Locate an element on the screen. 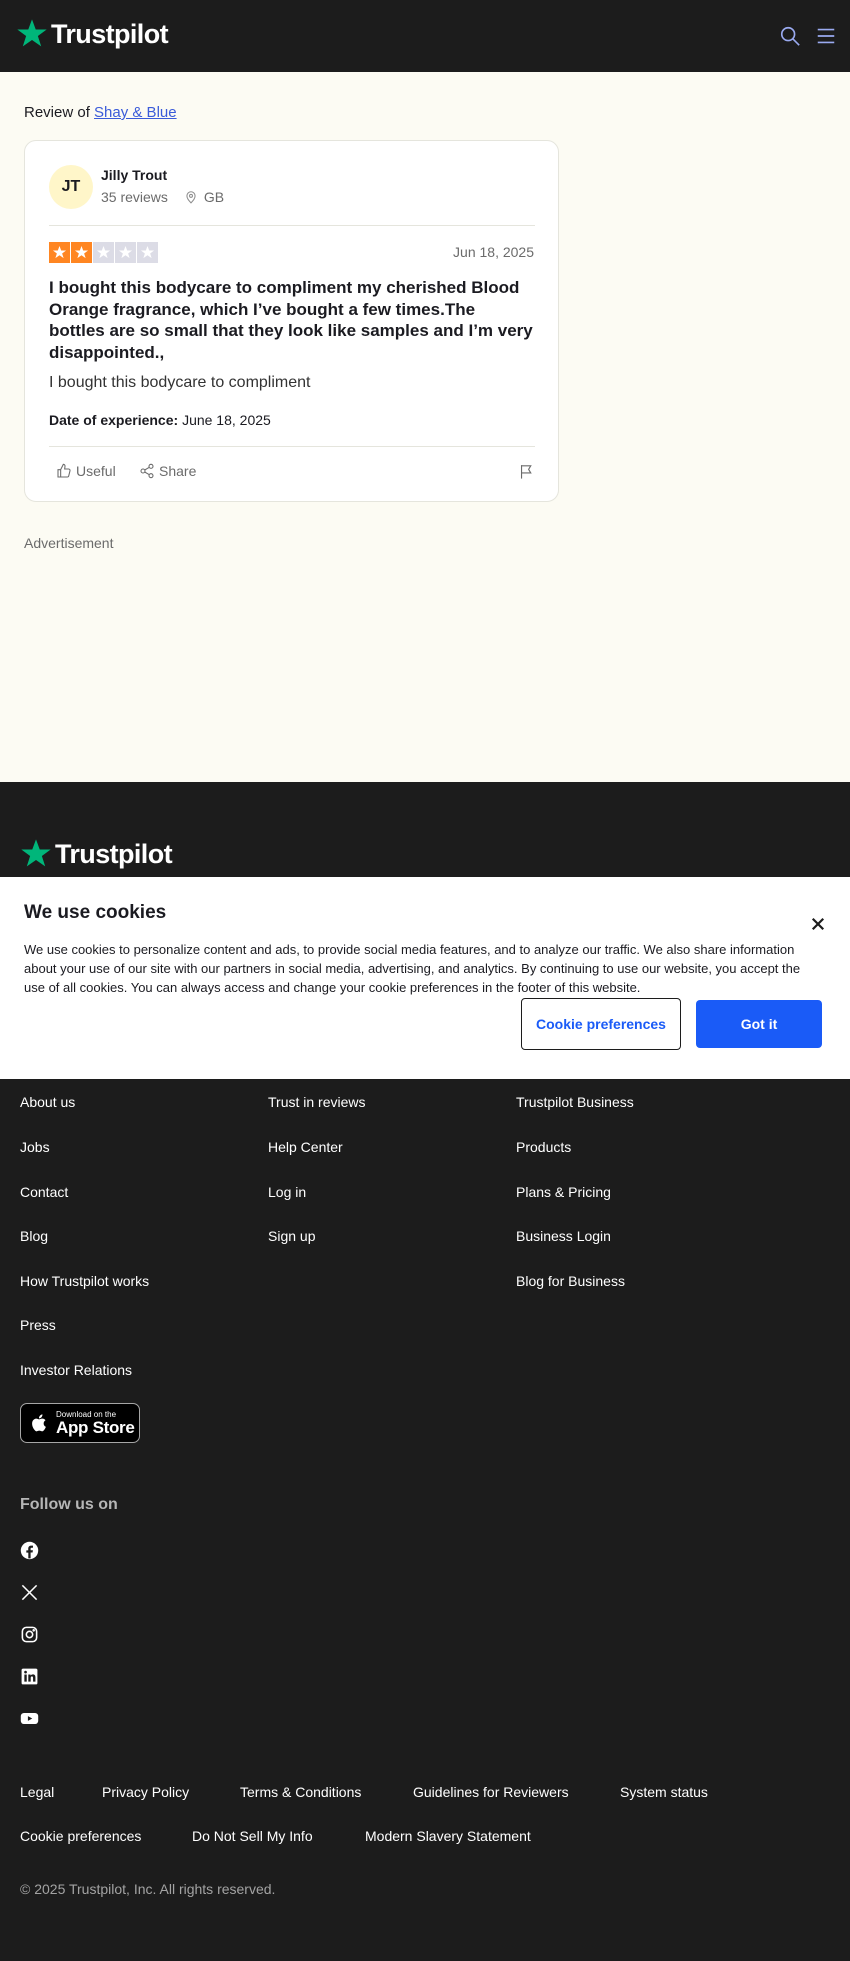 The width and height of the screenshot is (850, 1961). apple-icon is located at coordinates (39, 1423).